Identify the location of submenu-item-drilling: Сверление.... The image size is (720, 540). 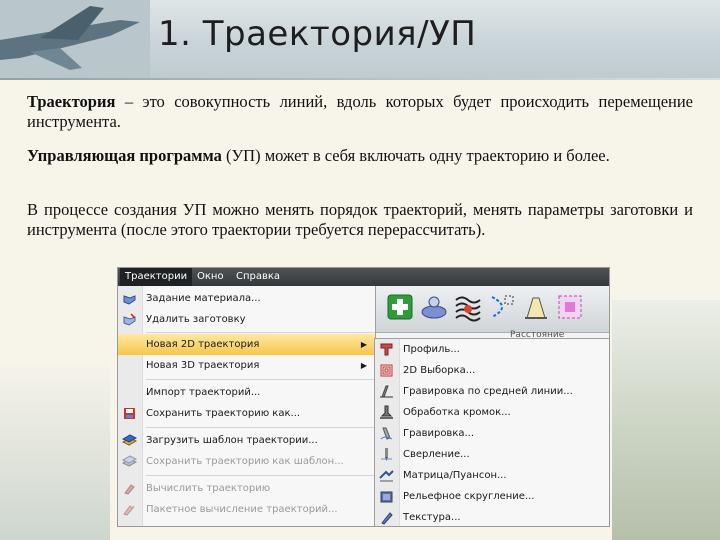
(492, 454).